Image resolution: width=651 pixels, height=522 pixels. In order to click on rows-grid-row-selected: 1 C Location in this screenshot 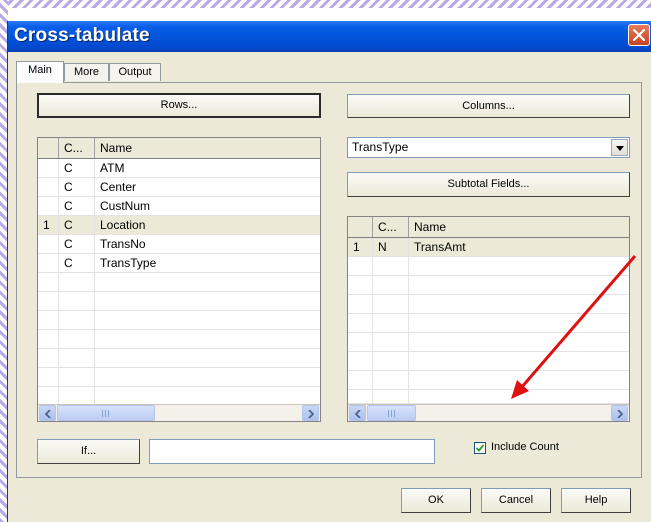, I will do `click(179, 225)`.